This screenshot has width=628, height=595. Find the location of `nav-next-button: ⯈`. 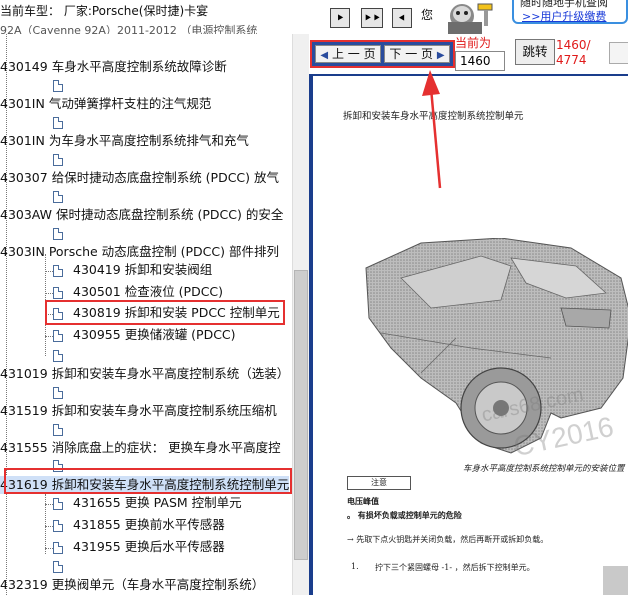

nav-next-button: ⯈ is located at coordinates (340, 18).